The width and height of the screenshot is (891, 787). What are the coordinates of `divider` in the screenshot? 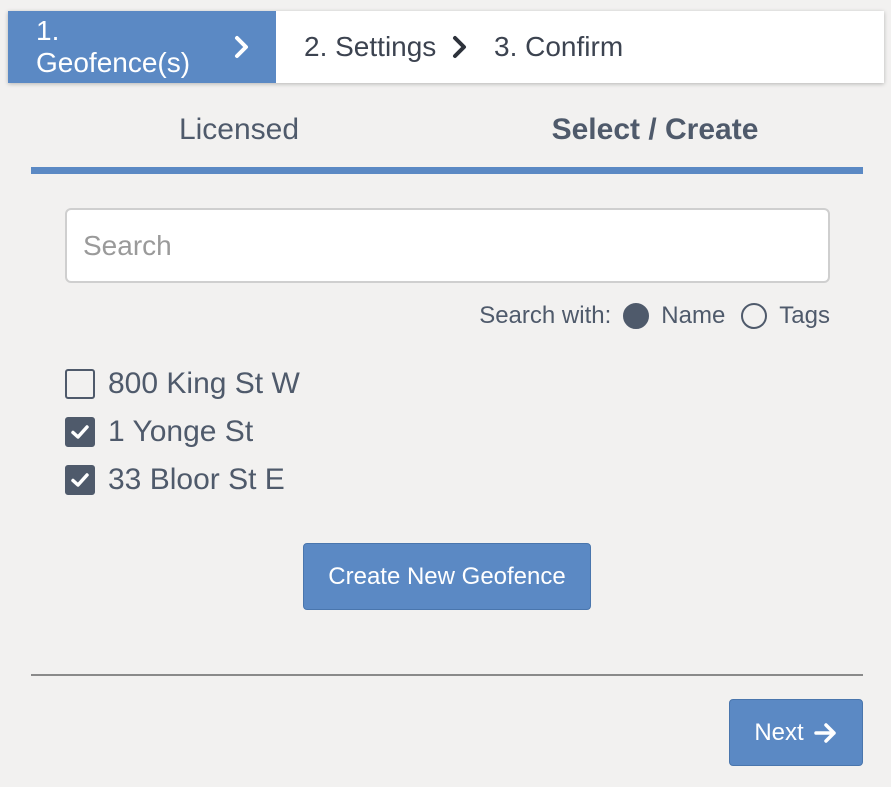 It's located at (447, 675).